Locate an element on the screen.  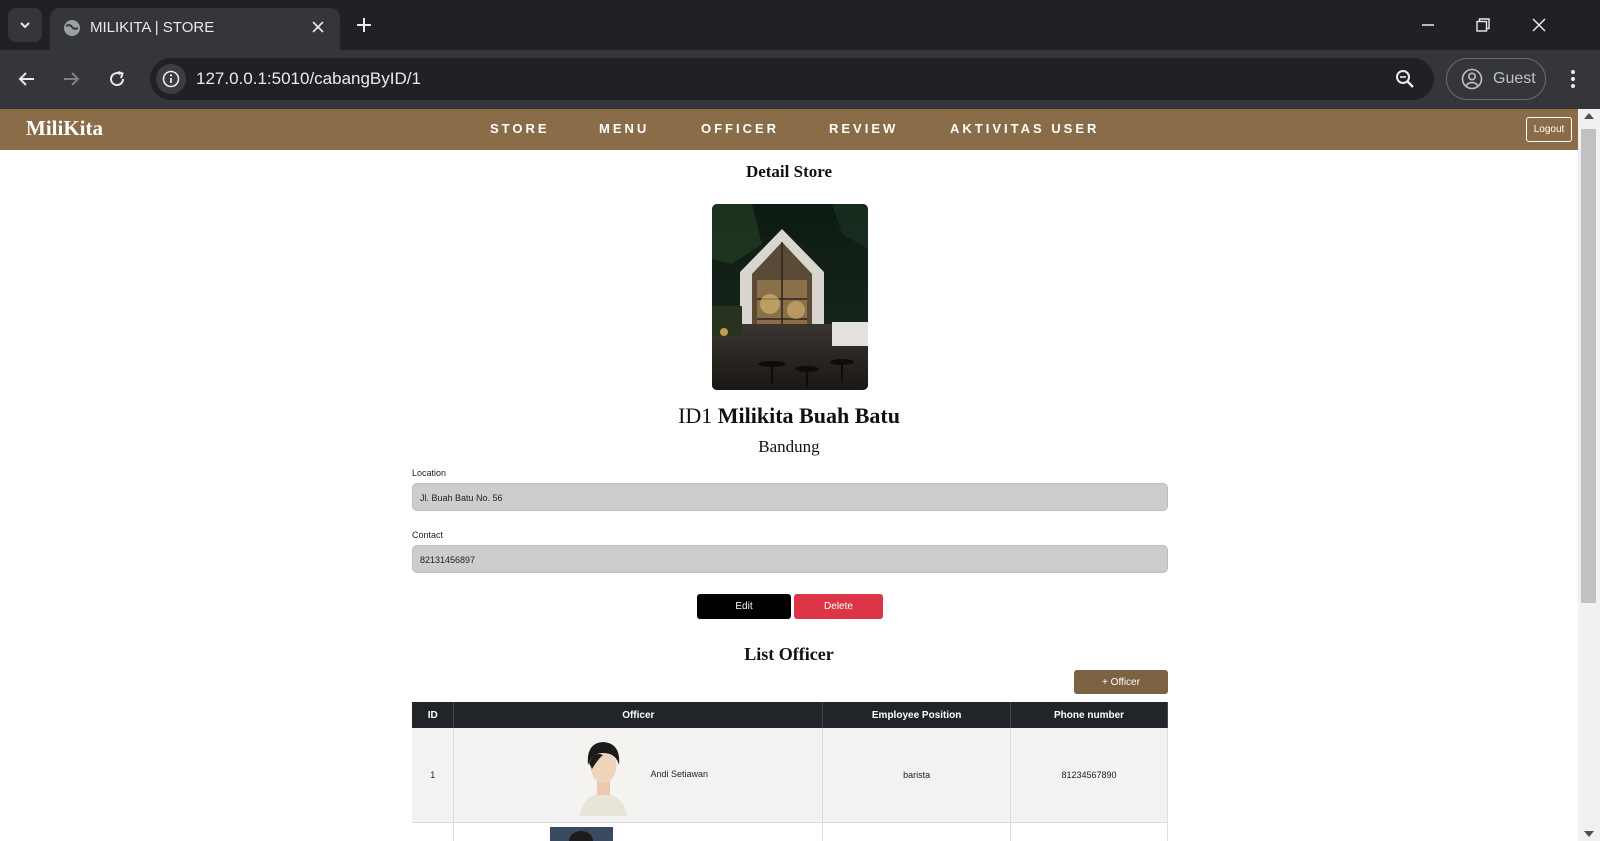
nav-item-store: STORE is located at coordinates (520, 128).